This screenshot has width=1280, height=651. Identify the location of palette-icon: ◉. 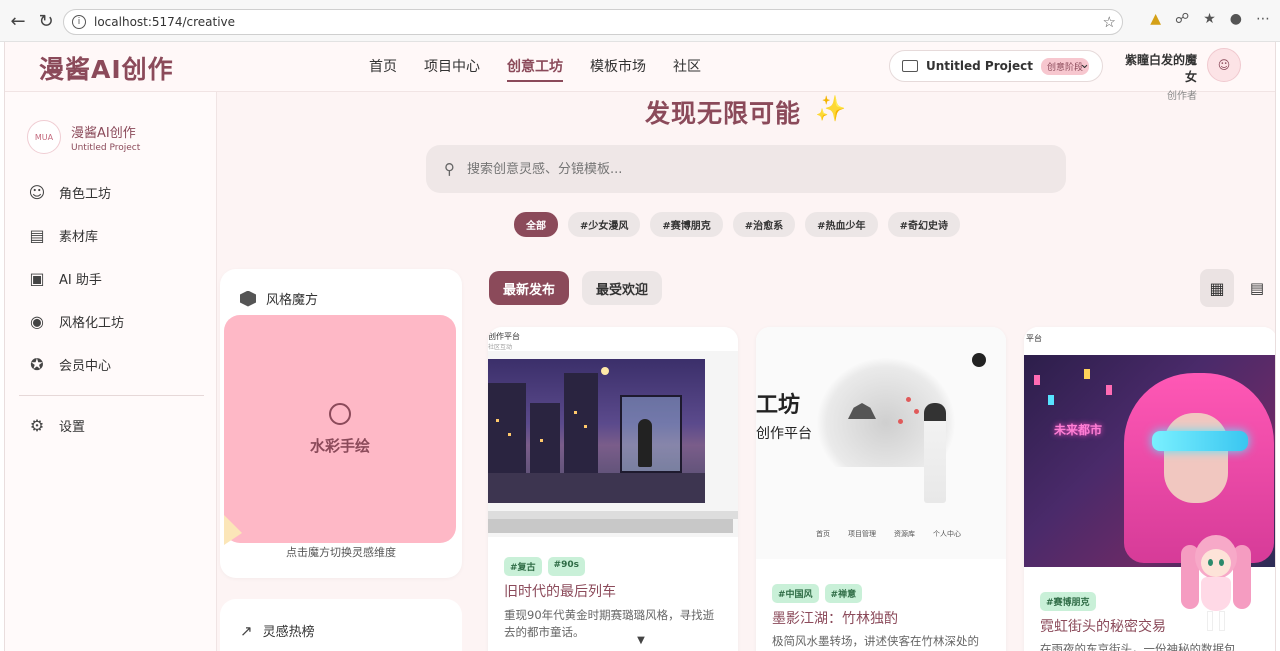
(37, 321).